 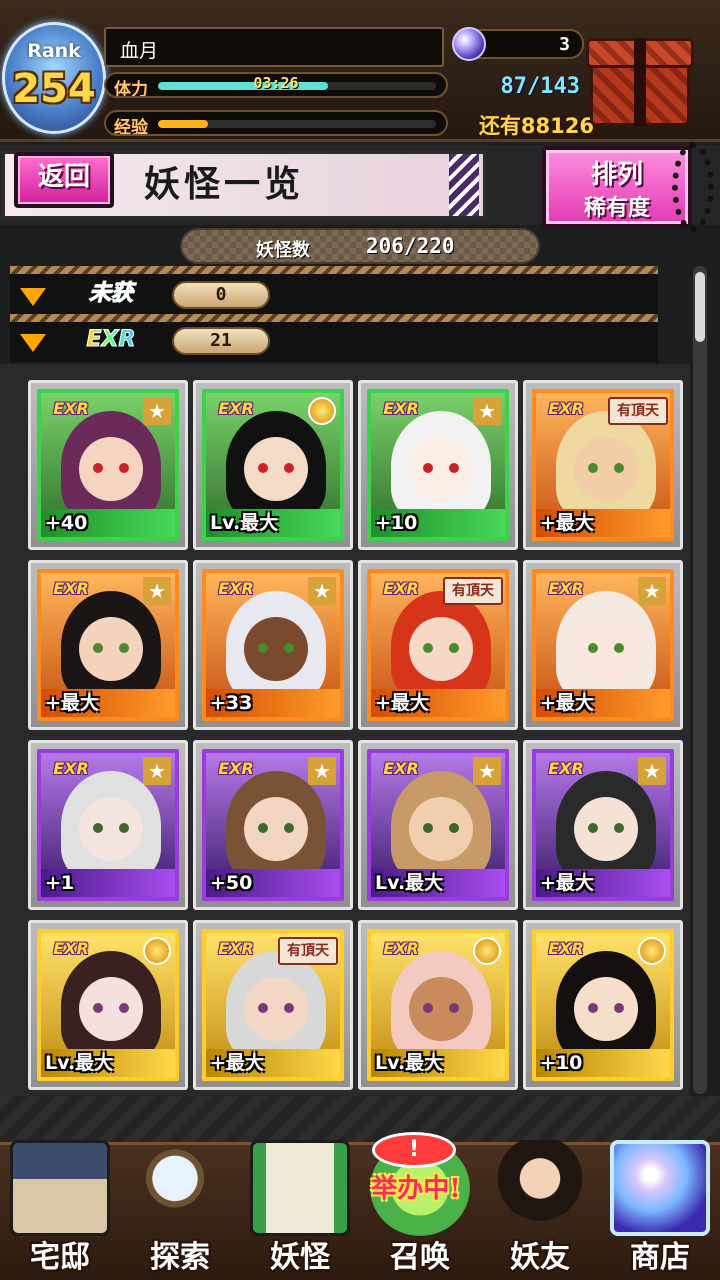 I want to click on yokai-level: +10, so click(x=603, y=1063).